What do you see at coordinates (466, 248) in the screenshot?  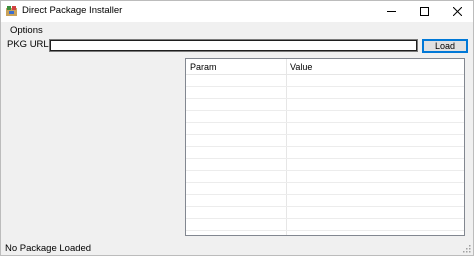 I see `resize-grip-icon` at bounding box center [466, 248].